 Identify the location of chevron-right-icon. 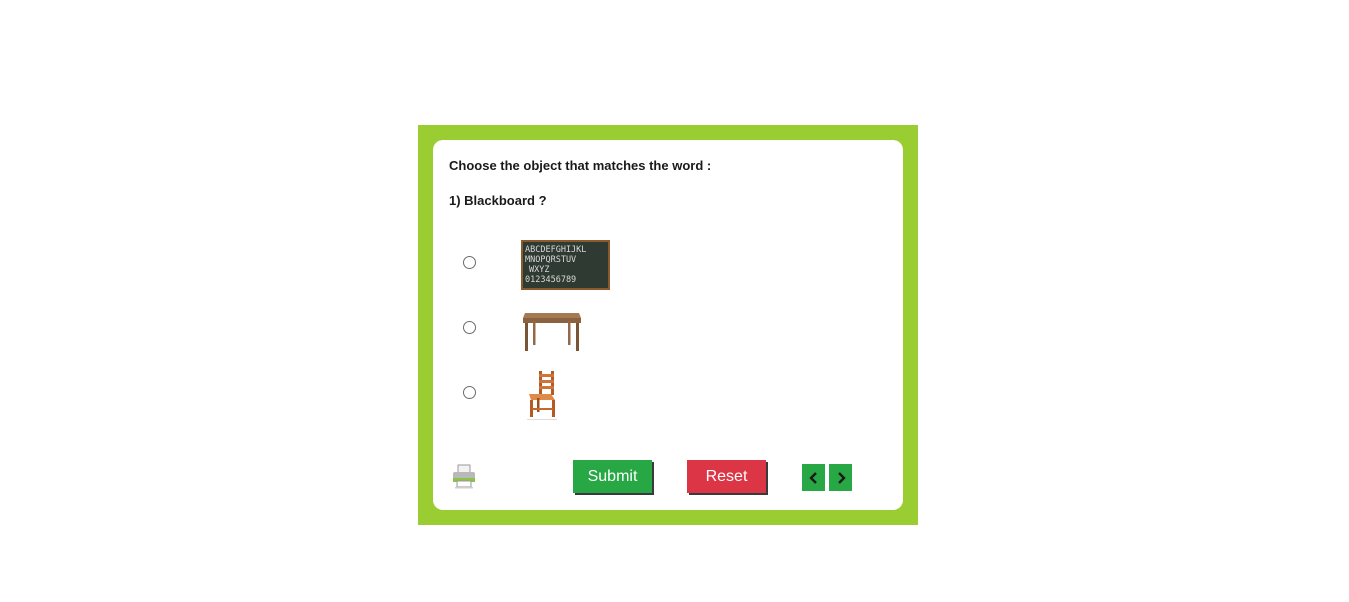
(841, 477).